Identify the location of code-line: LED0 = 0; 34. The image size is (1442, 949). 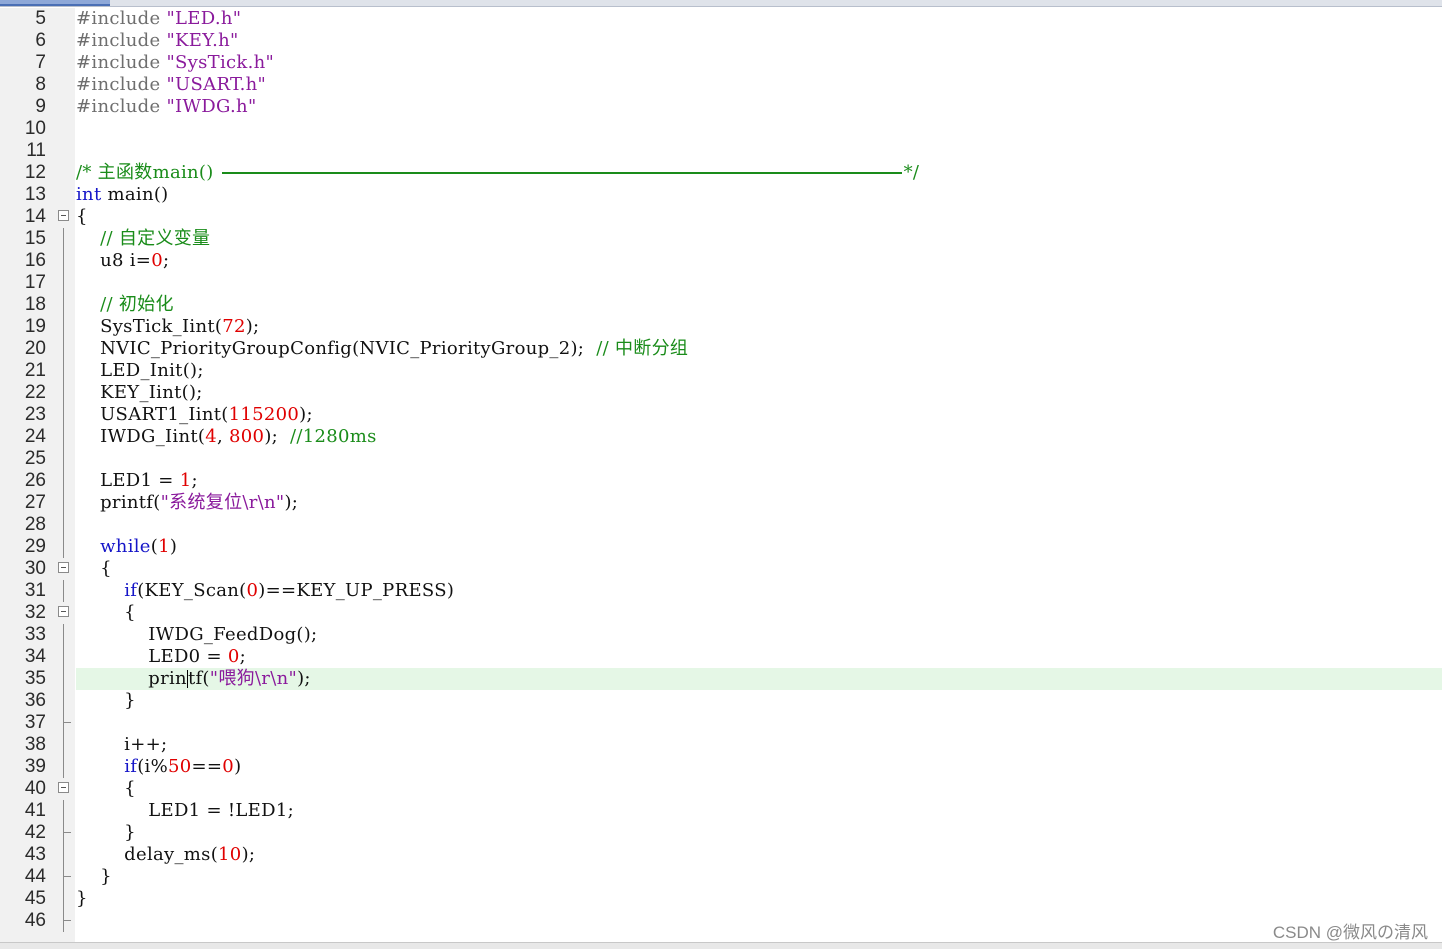
(721, 657).